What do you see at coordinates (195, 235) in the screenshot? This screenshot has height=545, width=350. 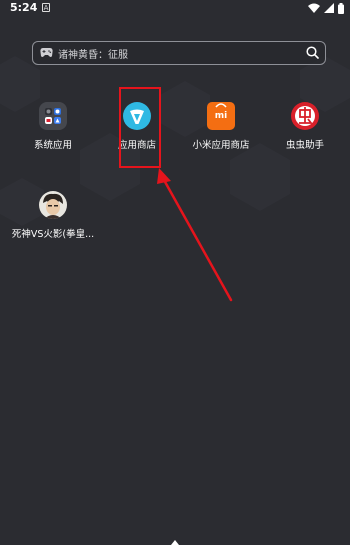 I see `annotation-arrow` at bounding box center [195, 235].